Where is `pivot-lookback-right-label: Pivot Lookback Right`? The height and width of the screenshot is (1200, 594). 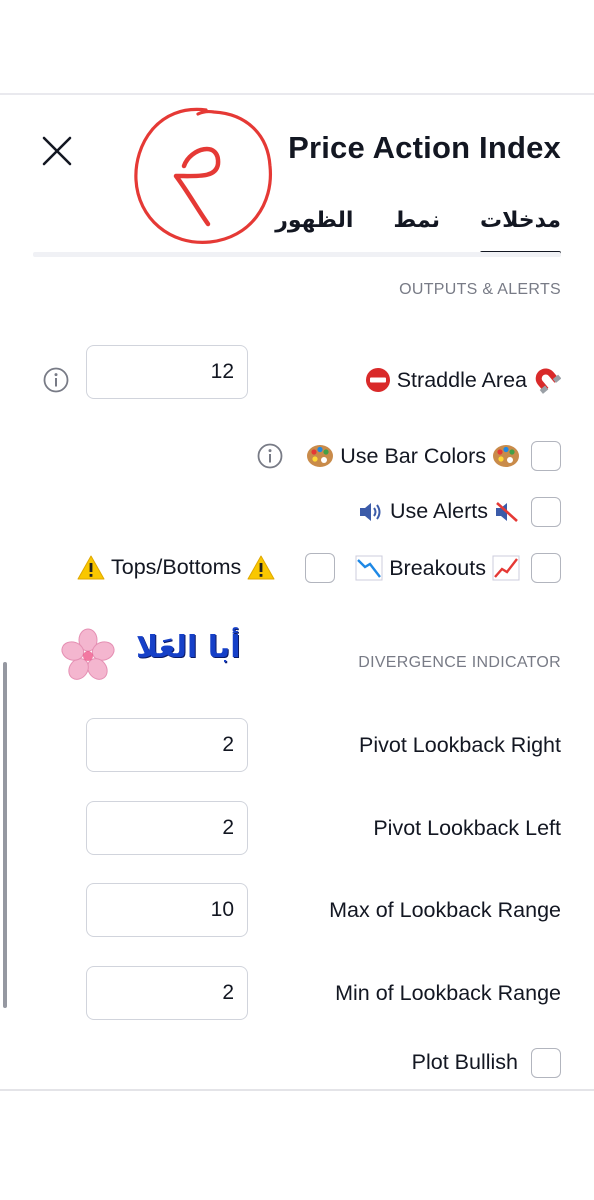
pivot-lookback-right-label: Pivot Lookback Right is located at coordinates (460, 745).